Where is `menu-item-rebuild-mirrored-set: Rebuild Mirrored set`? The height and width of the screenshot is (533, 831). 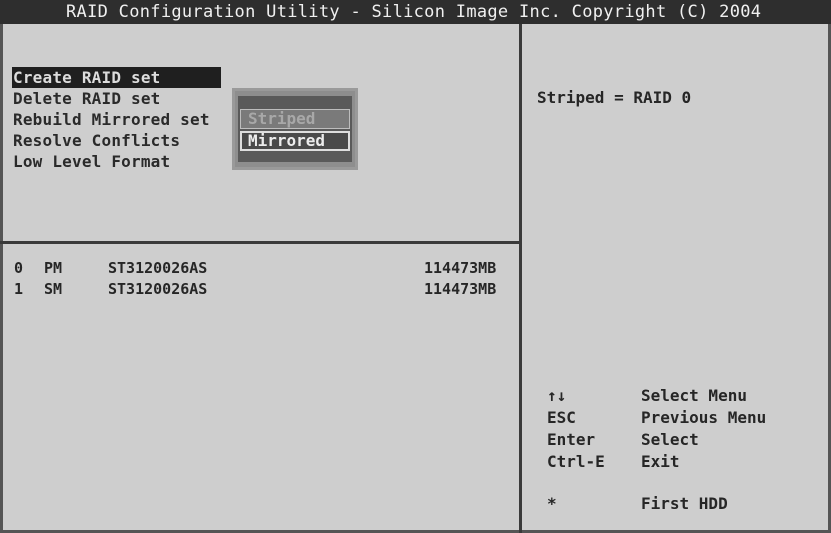
menu-item-rebuild-mirrored-set: Rebuild Mirrored set is located at coordinates (116, 119).